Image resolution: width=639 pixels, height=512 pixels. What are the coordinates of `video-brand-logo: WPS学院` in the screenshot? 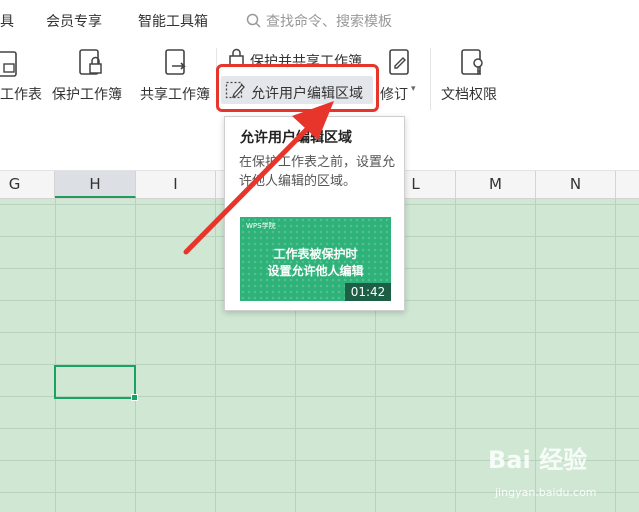 It's located at (261, 226).